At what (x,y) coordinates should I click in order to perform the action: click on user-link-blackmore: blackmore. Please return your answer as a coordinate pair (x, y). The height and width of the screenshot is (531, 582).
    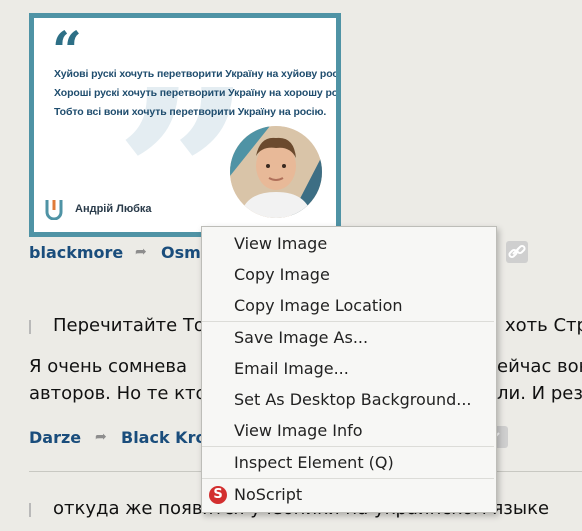
    Looking at the image, I should click on (76, 252).